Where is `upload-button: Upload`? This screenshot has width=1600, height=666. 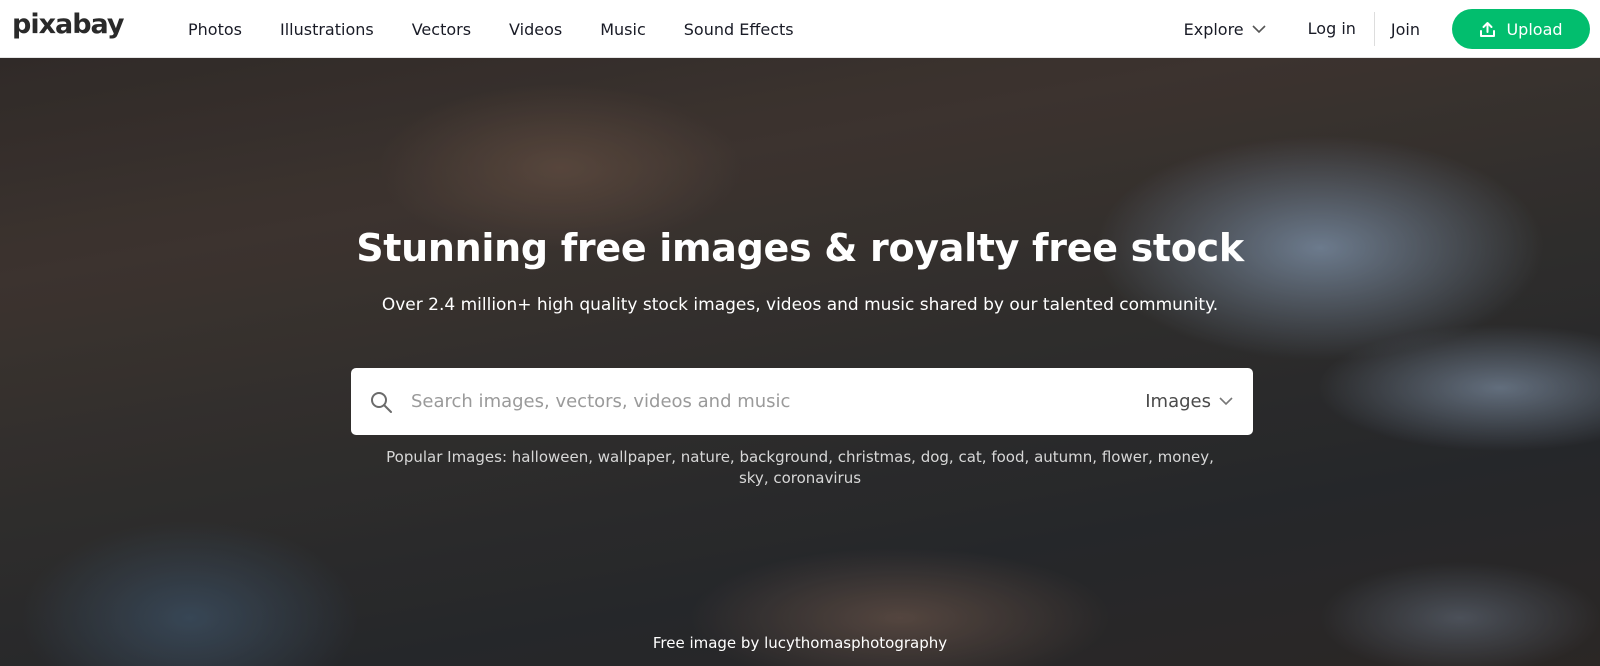 upload-button: Upload is located at coordinates (1521, 29).